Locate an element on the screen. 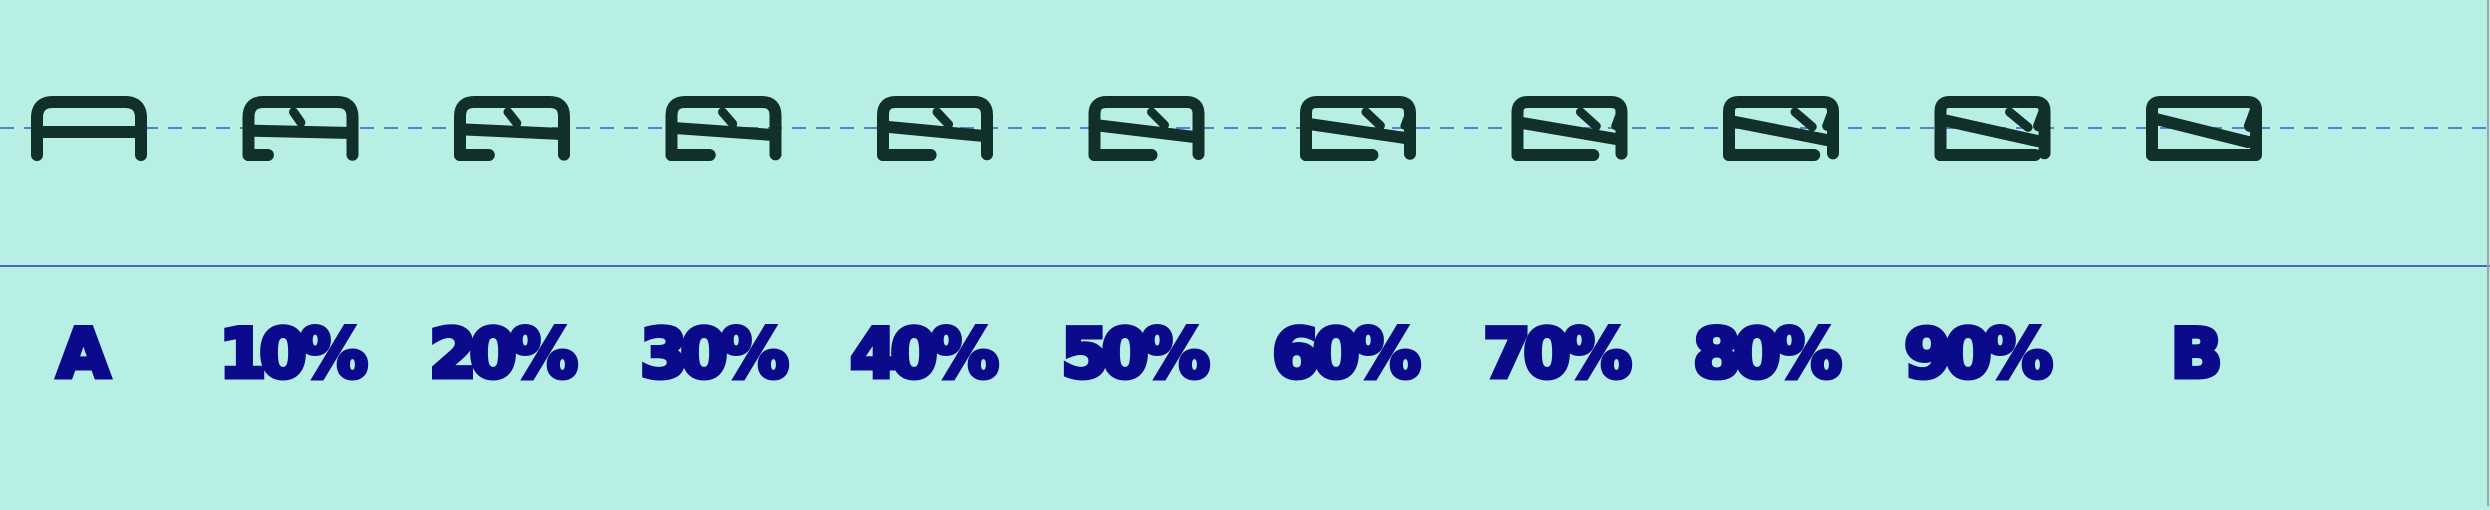 This screenshot has height=510, width=2490. step-label-10: 10% is located at coordinates (294, 355).